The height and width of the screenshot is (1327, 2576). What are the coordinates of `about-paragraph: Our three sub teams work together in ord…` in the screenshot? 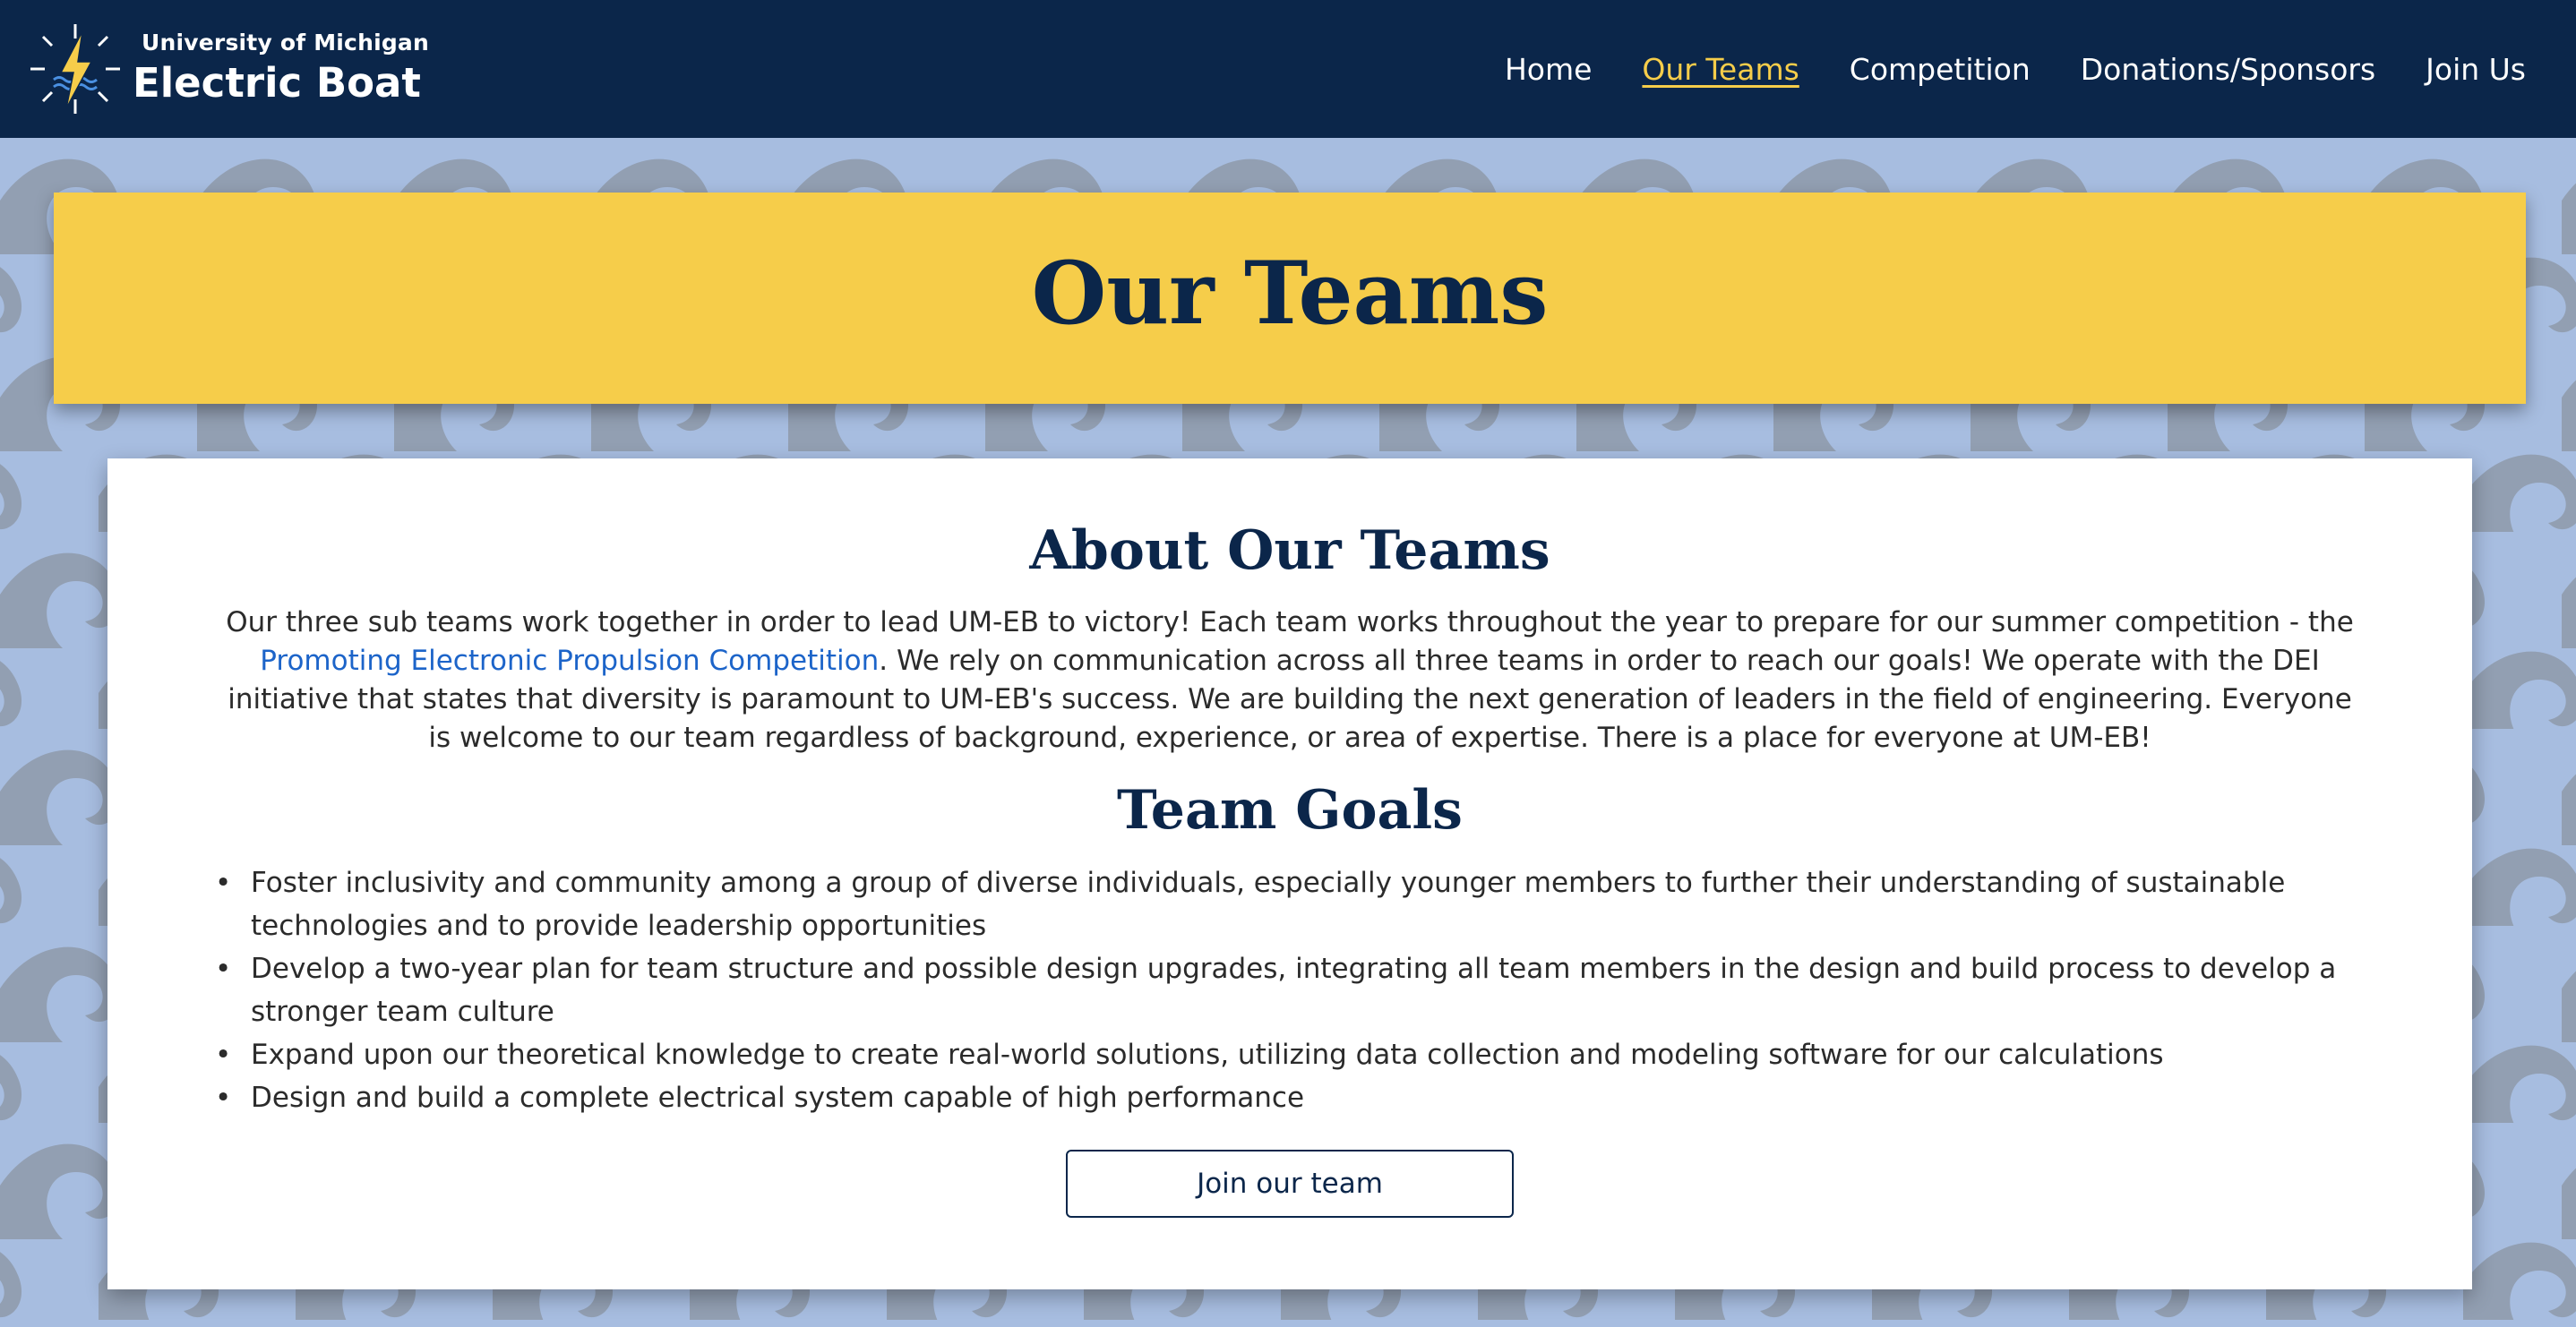 It's located at (1289, 681).